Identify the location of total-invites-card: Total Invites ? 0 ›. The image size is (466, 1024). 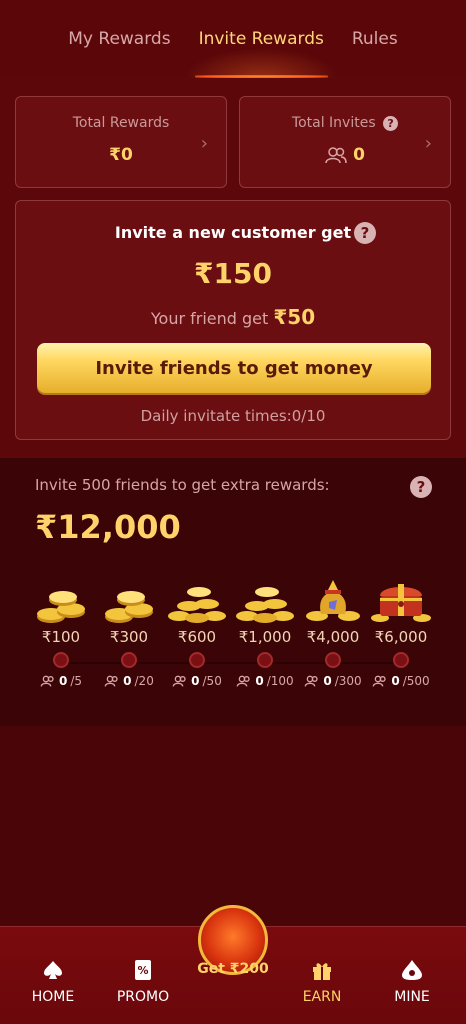
(345, 142).